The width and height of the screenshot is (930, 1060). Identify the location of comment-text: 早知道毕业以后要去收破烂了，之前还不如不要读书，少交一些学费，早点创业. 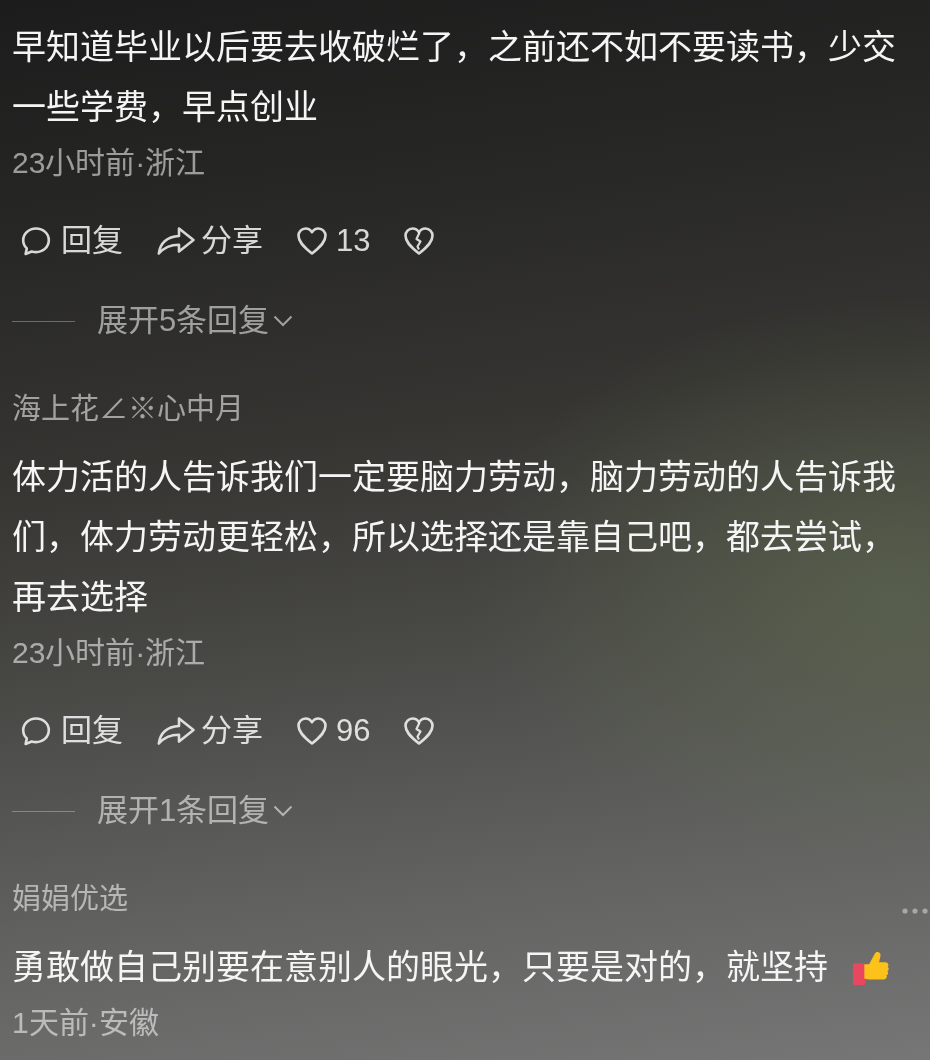
(454, 77).